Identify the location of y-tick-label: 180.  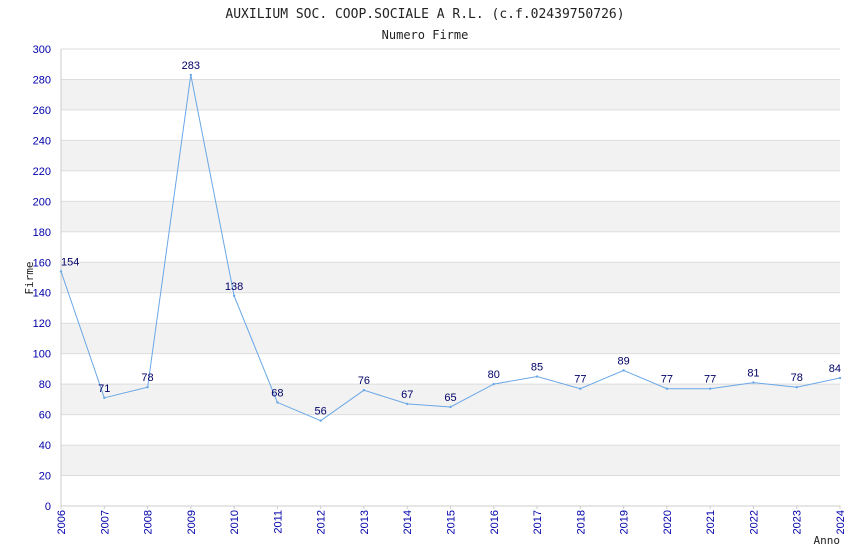
(42, 233).